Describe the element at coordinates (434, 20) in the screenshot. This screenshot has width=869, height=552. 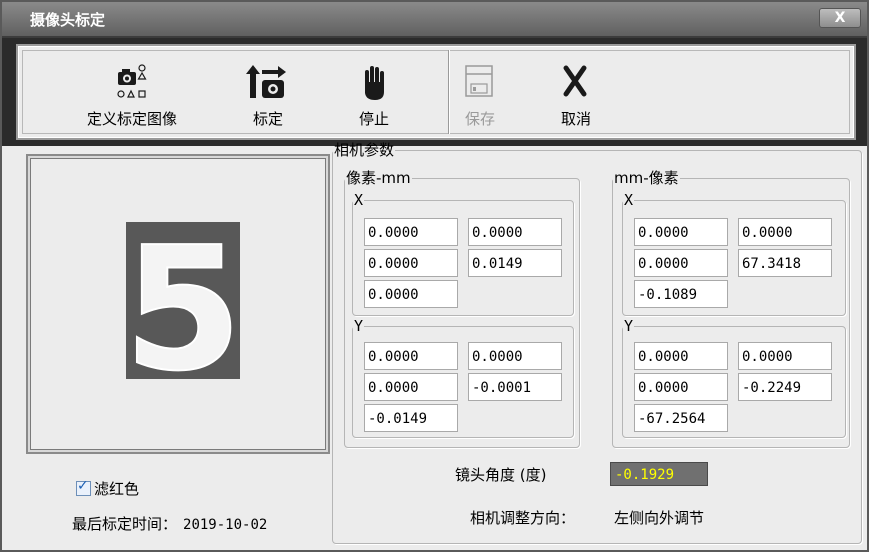
I see `title-bar: 摄像头标定 X` at that location.